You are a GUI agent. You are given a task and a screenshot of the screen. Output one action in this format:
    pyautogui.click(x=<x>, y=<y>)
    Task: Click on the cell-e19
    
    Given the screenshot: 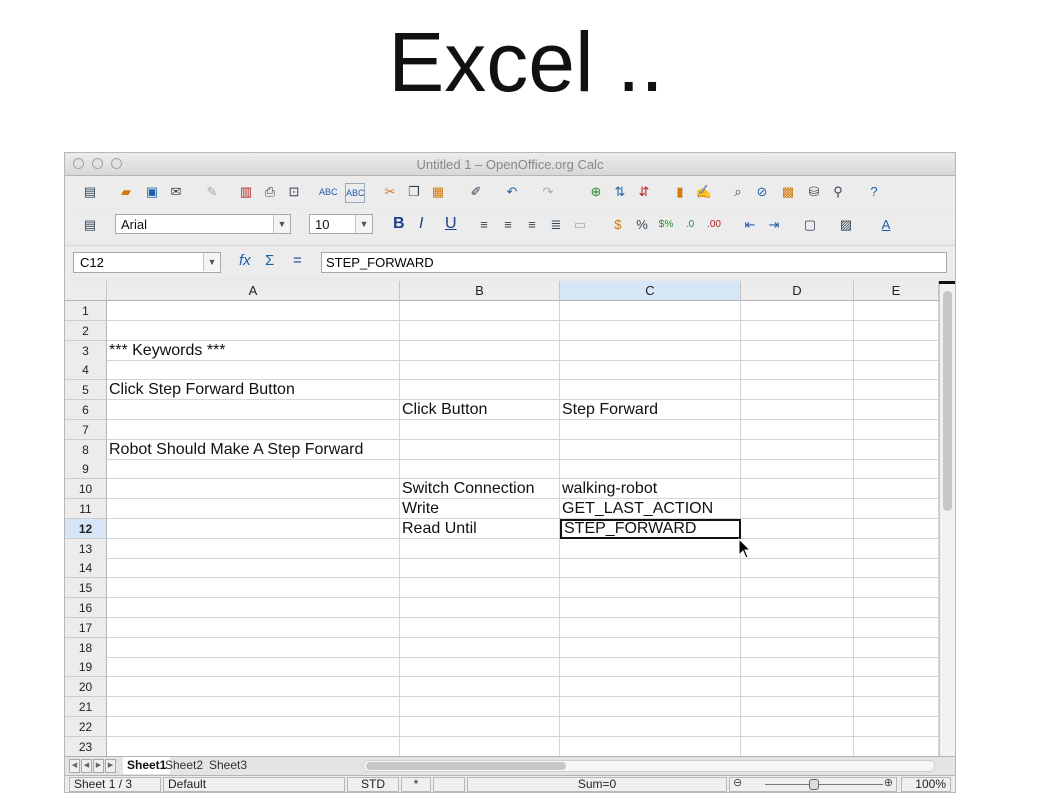 What is the action you would take?
    pyautogui.click(x=896, y=667)
    